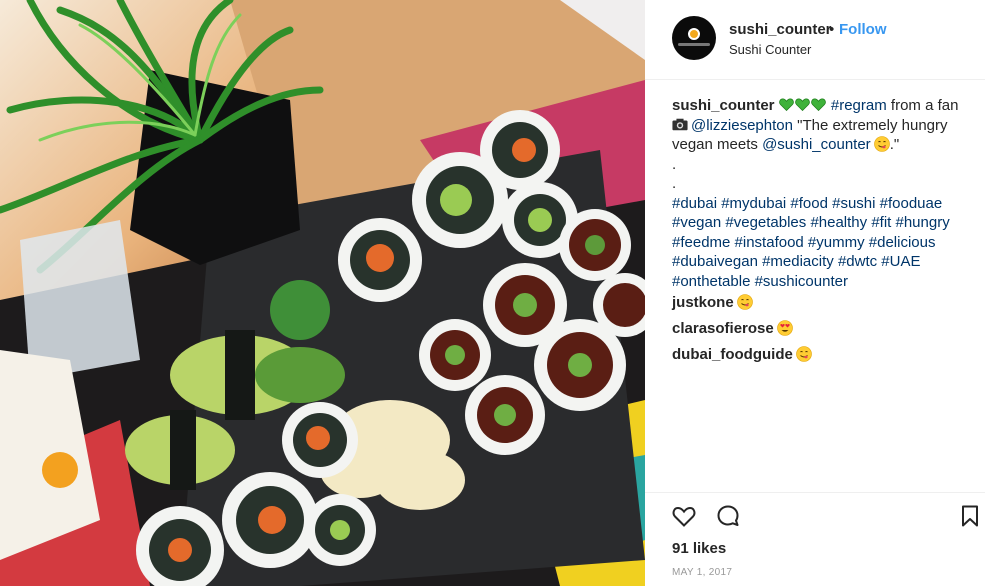 Image resolution: width=1000 pixels, height=586 pixels. Describe the element at coordinates (970, 516) in the screenshot. I see `bookmark-icon` at that location.